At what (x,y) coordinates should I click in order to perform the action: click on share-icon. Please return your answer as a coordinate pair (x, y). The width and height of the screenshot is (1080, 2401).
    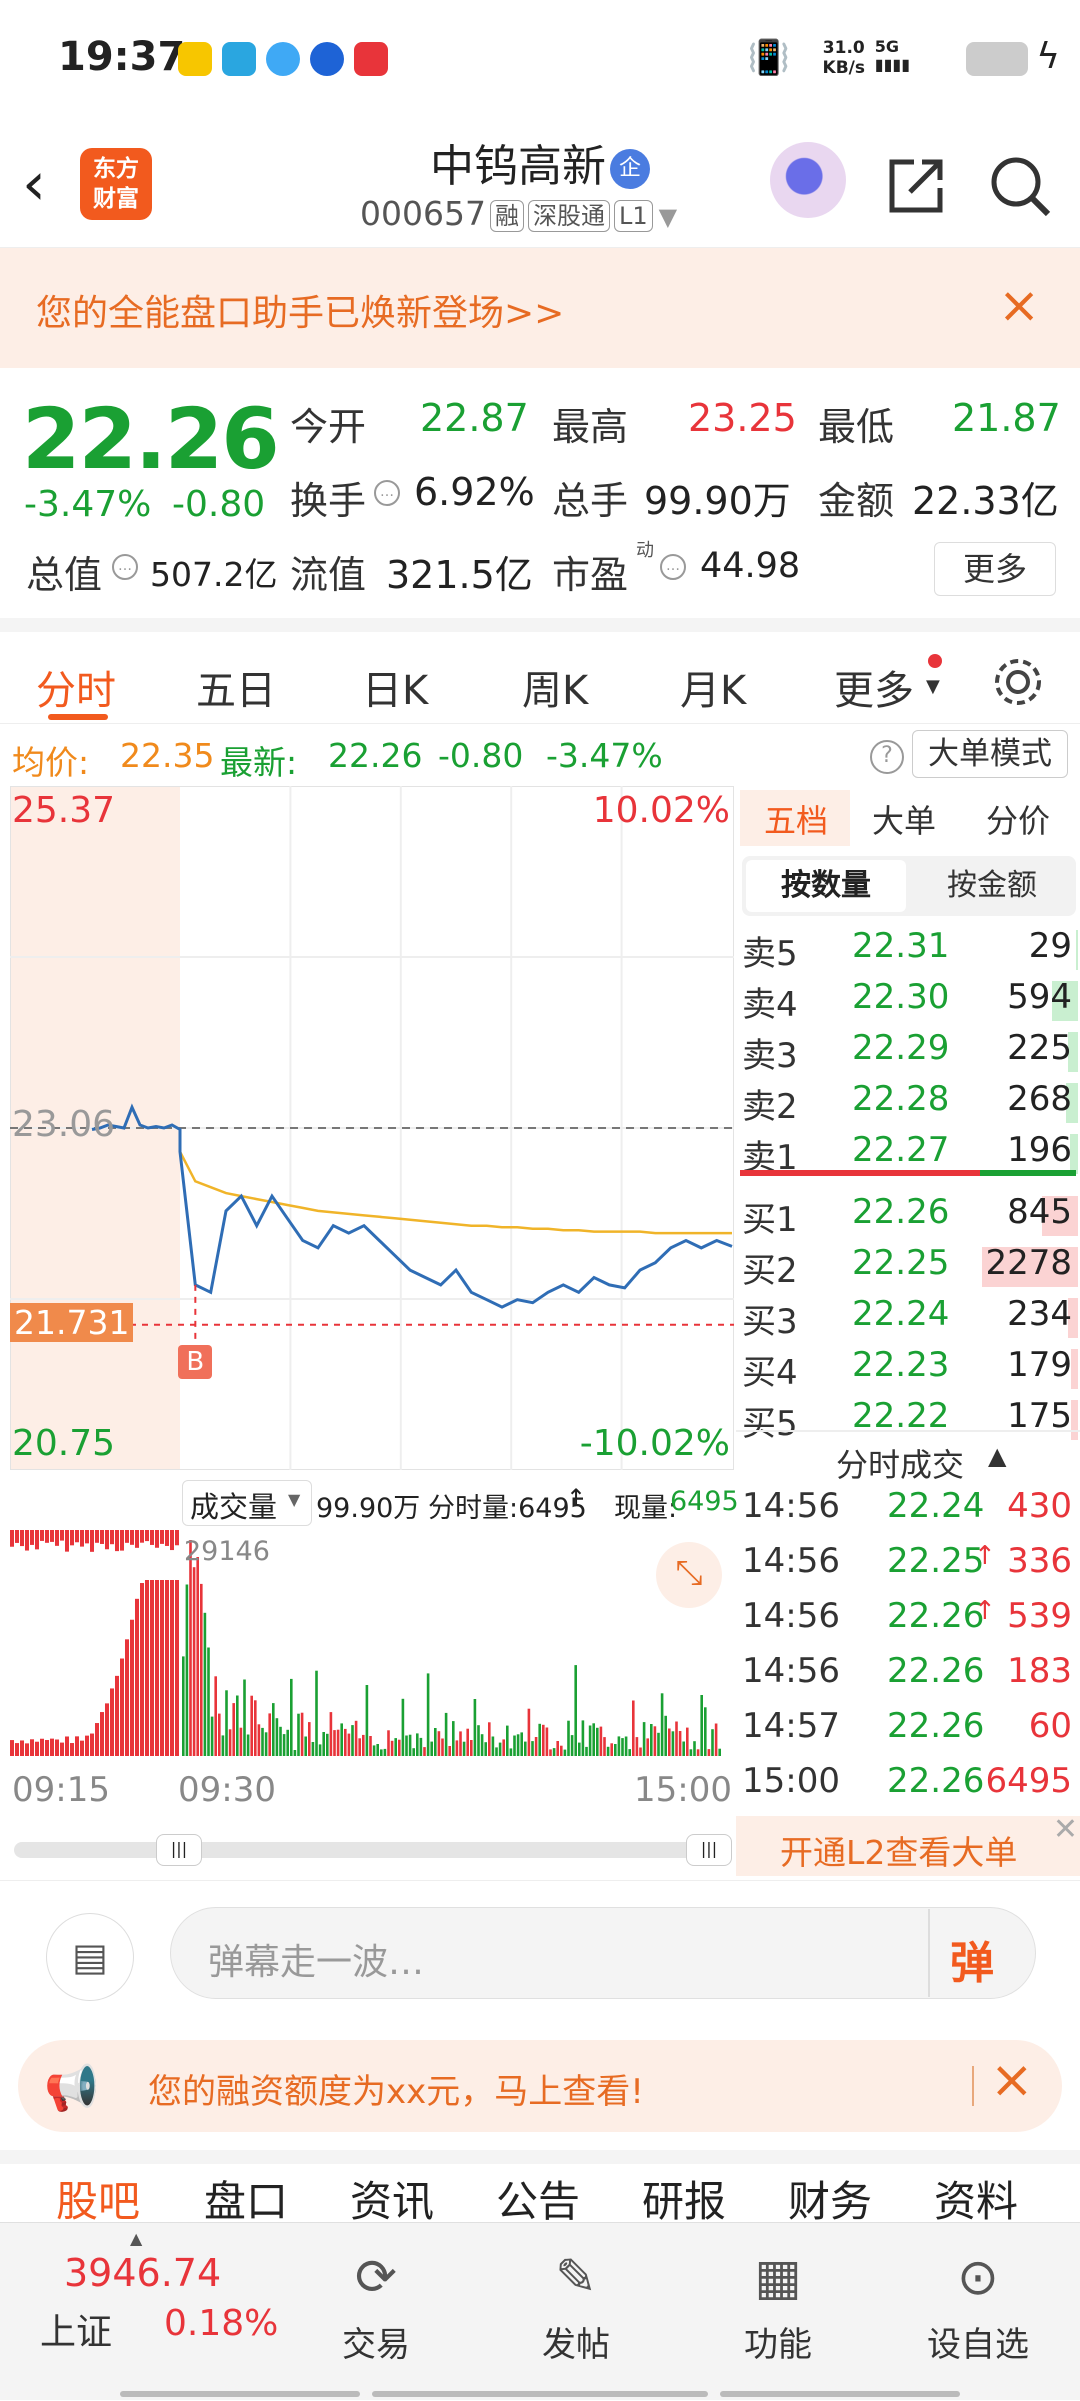
    Looking at the image, I should click on (916, 186).